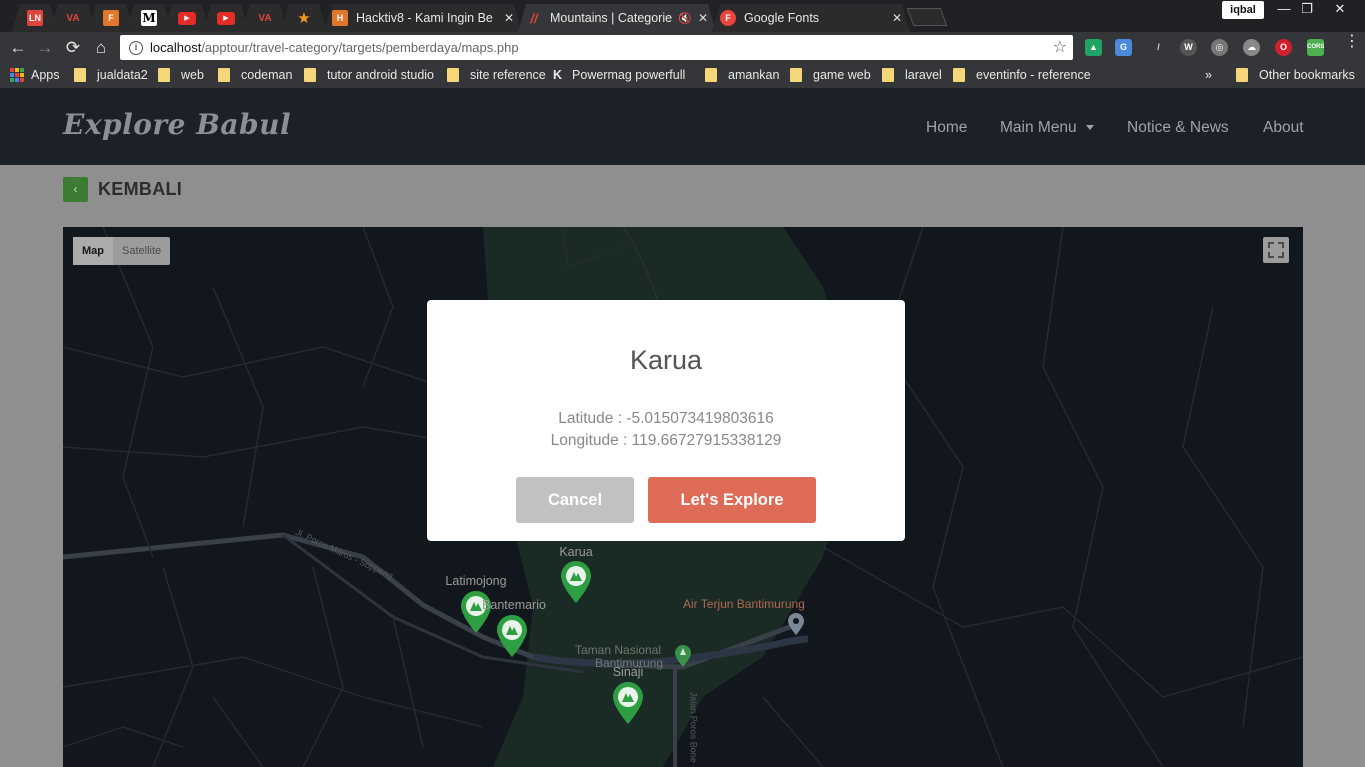 The width and height of the screenshot is (1365, 767). What do you see at coordinates (304, 18) in the screenshot?
I see `pinned-tab-8: ★` at bounding box center [304, 18].